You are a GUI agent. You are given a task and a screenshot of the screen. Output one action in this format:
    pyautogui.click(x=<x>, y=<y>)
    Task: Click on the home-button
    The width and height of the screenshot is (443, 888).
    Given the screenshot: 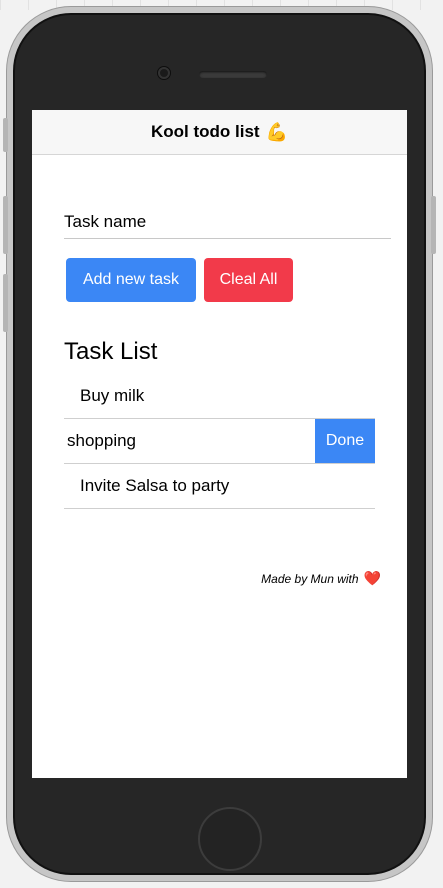 What is the action you would take?
    pyautogui.click(x=230, y=839)
    